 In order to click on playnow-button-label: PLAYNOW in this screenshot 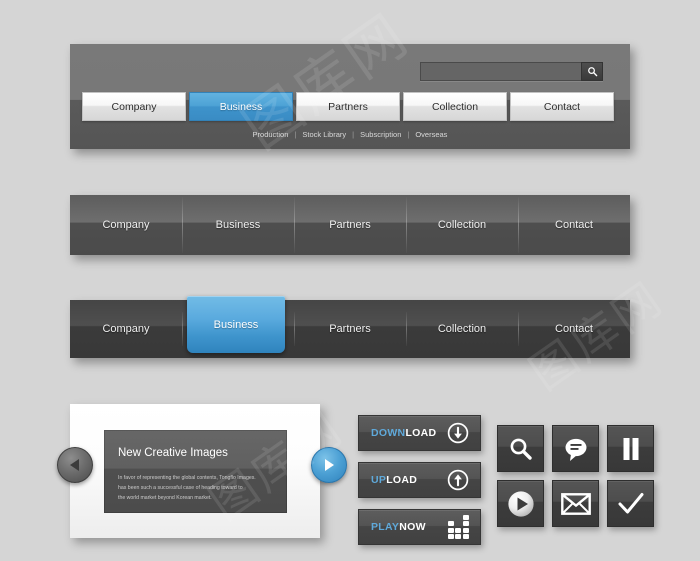, I will do `click(398, 527)`.